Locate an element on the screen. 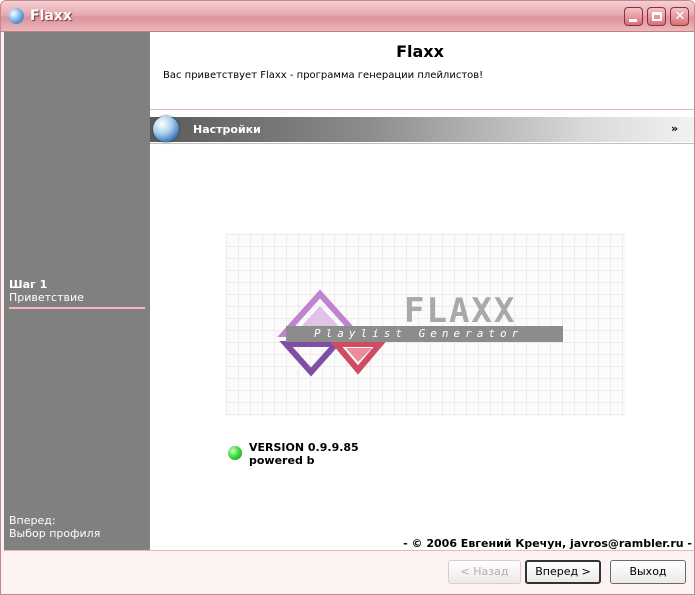  powered-by-text: powered b is located at coordinates (282, 460).